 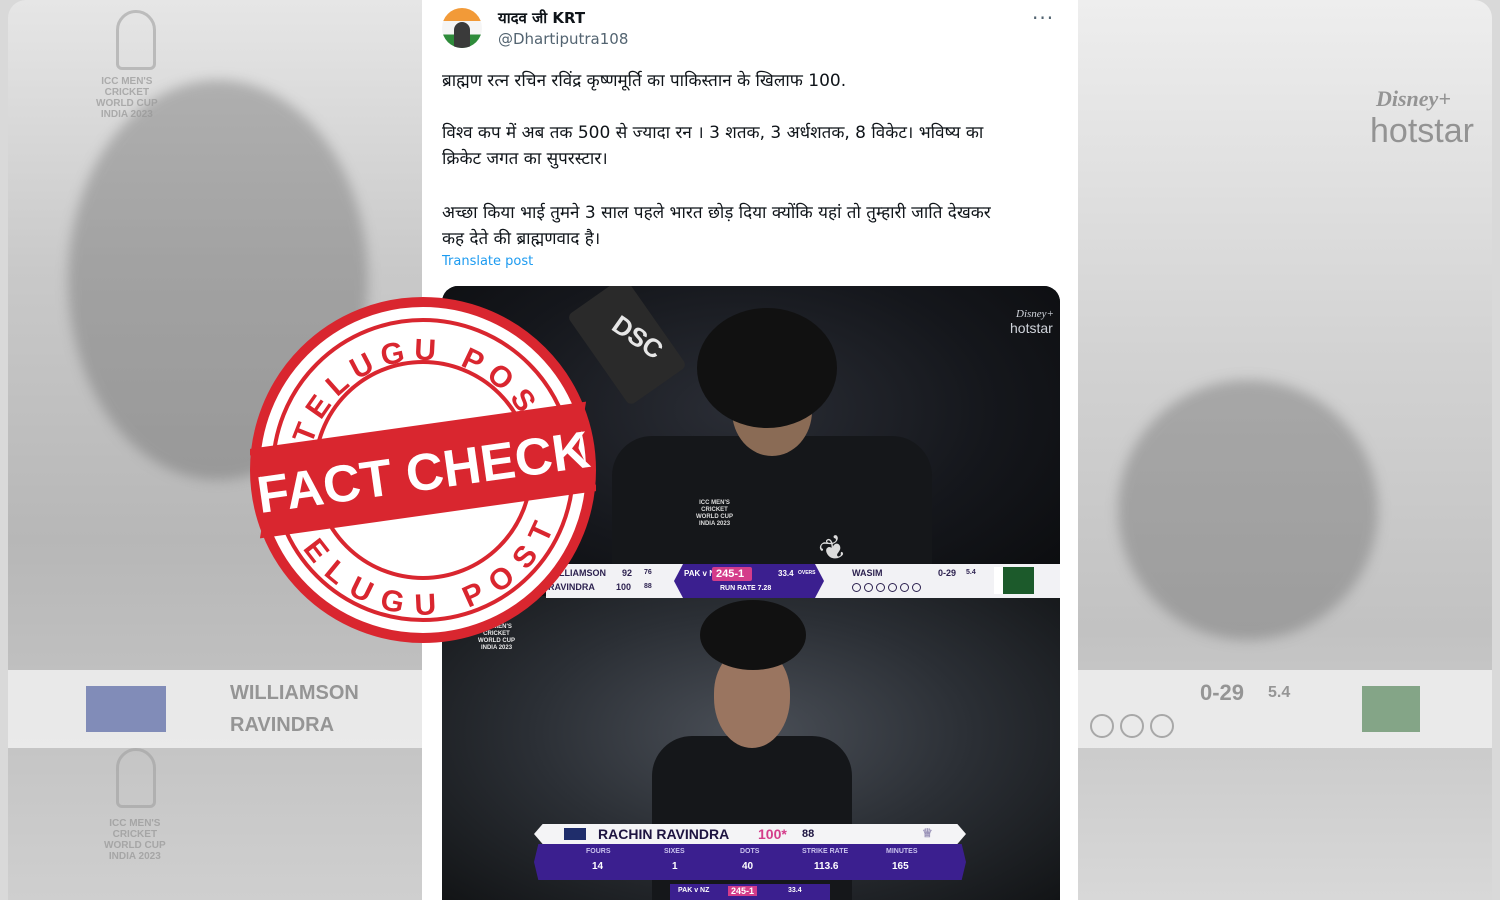 I want to click on background-bowler-figures: 0-29, so click(x=1222, y=692).